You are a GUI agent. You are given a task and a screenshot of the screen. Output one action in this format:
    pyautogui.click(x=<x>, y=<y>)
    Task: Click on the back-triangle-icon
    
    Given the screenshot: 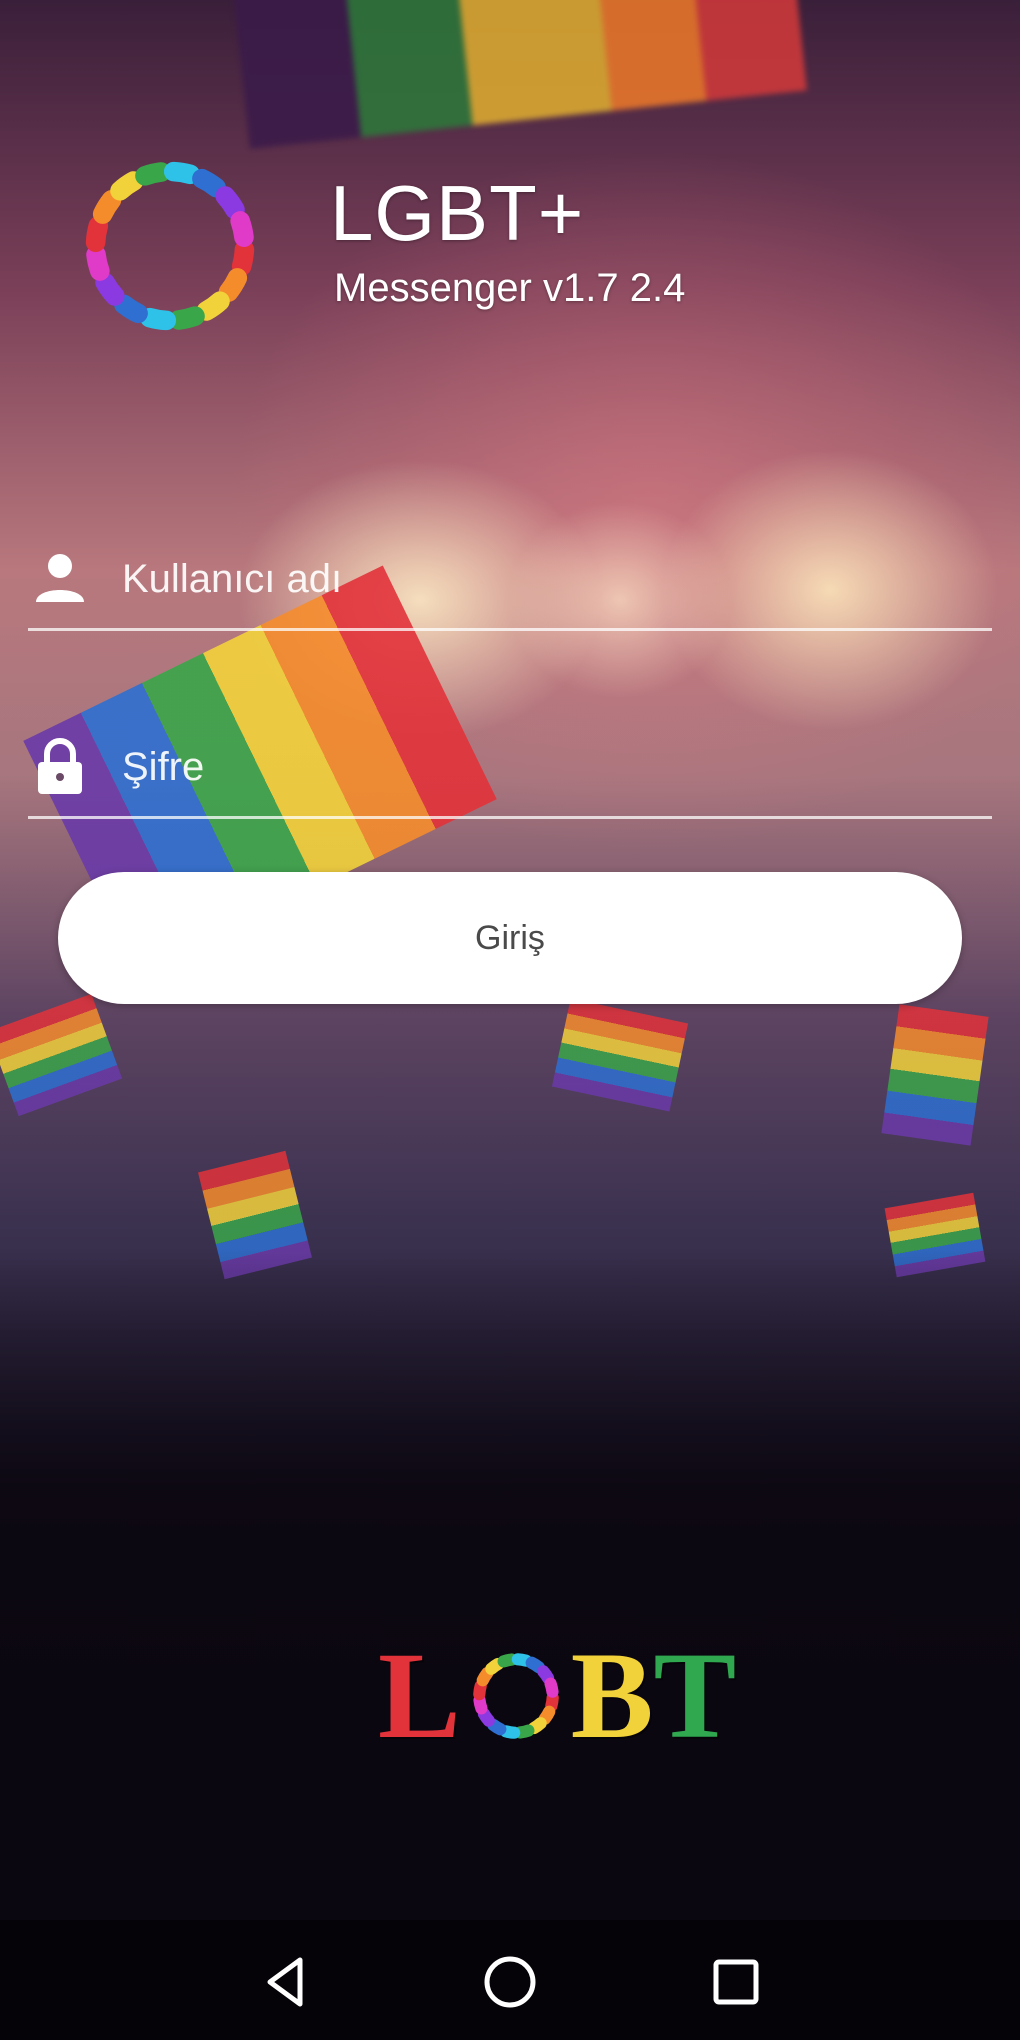 What is the action you would take?
    pyautogui.click(x=285, y=1982)
    